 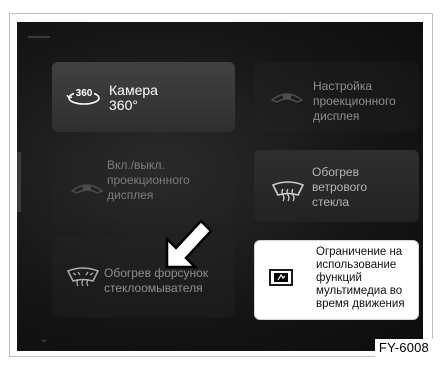 I want to click on hud-settings-icon, so click(x=287, y=98).